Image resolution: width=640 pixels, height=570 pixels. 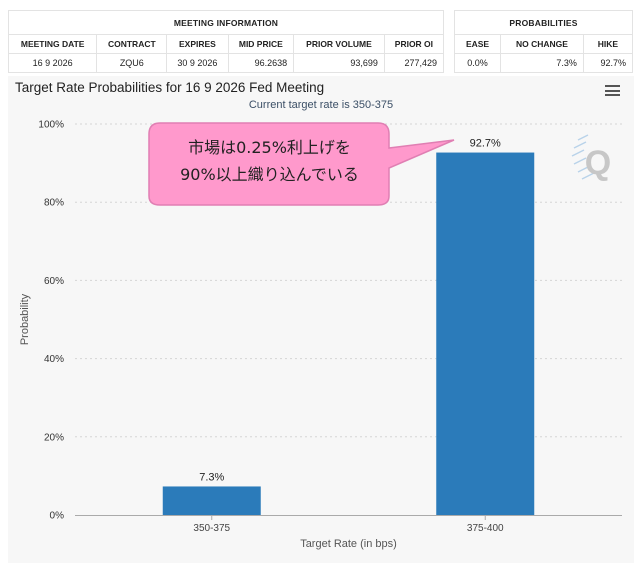 What do you see at coordinates (211, 477) in the screenshot?
I see `bar-data-label: 7.3%` at bounding box center [211, 477].